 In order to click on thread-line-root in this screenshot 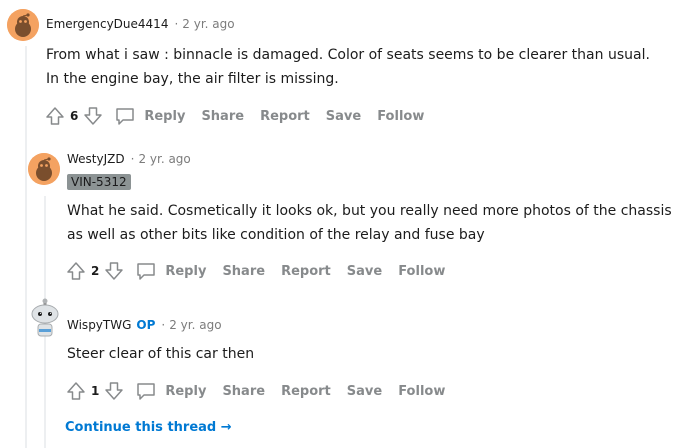, I will do `click(26, 247)`.